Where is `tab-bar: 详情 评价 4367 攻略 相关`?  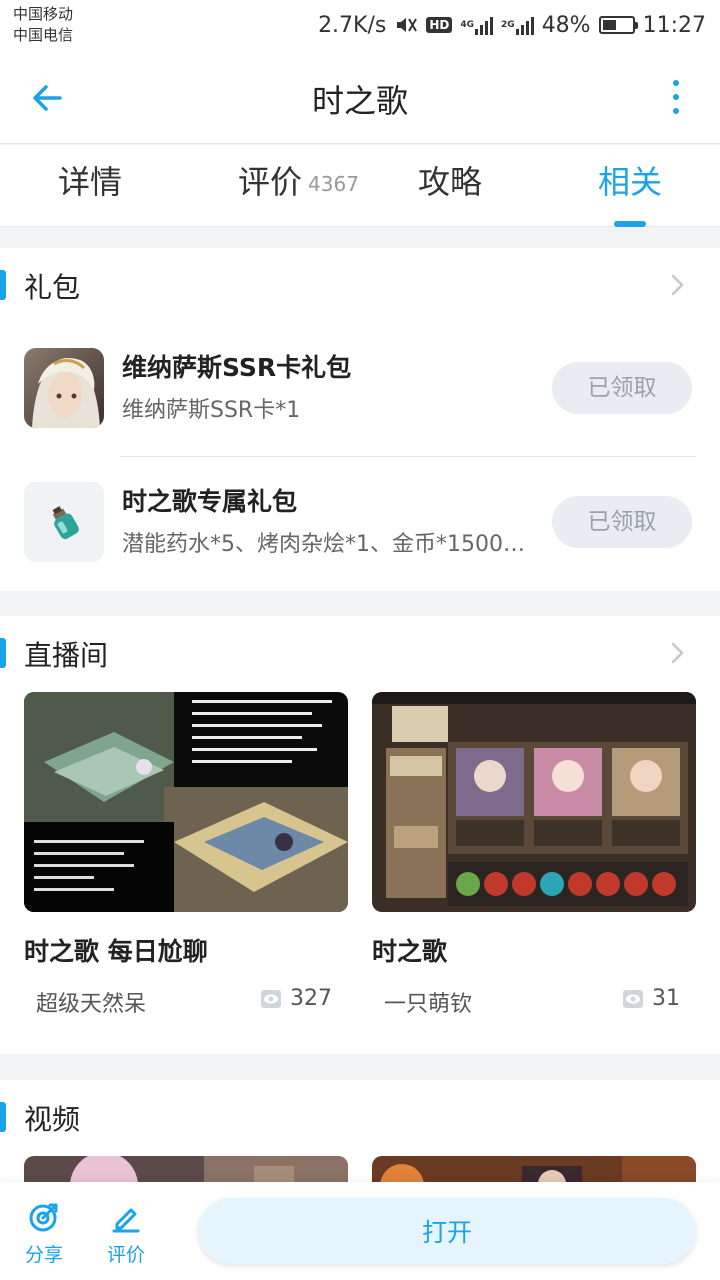 tab-bar: 详情 评价 4367 攻略 相关 is located at coordinates (360, 186).